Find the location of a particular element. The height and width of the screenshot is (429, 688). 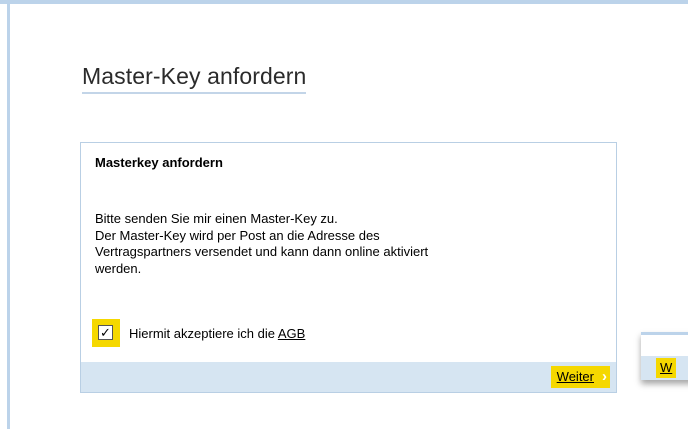

weiter-button: Weiter › is located at coordinates (580, 377).